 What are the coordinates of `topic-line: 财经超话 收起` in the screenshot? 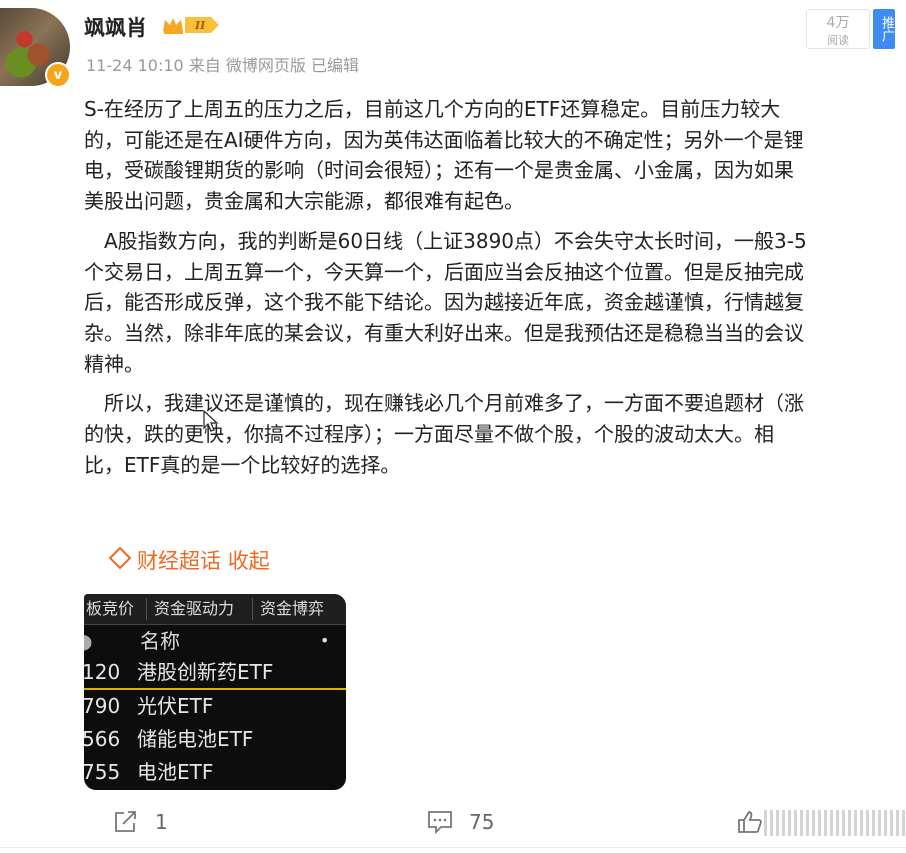 It's located at (189, 560).